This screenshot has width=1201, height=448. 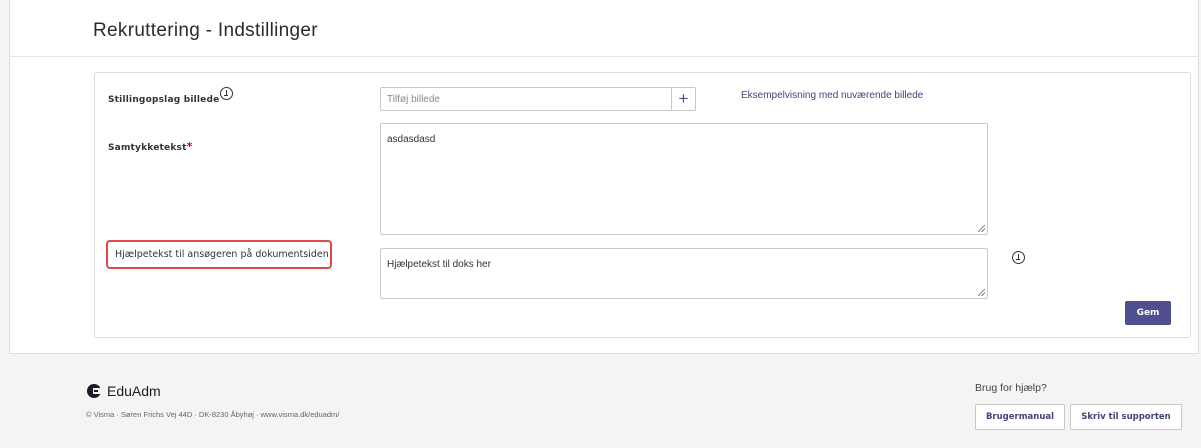 I want to click on image-input-group: +, so click(x=538, y=99).